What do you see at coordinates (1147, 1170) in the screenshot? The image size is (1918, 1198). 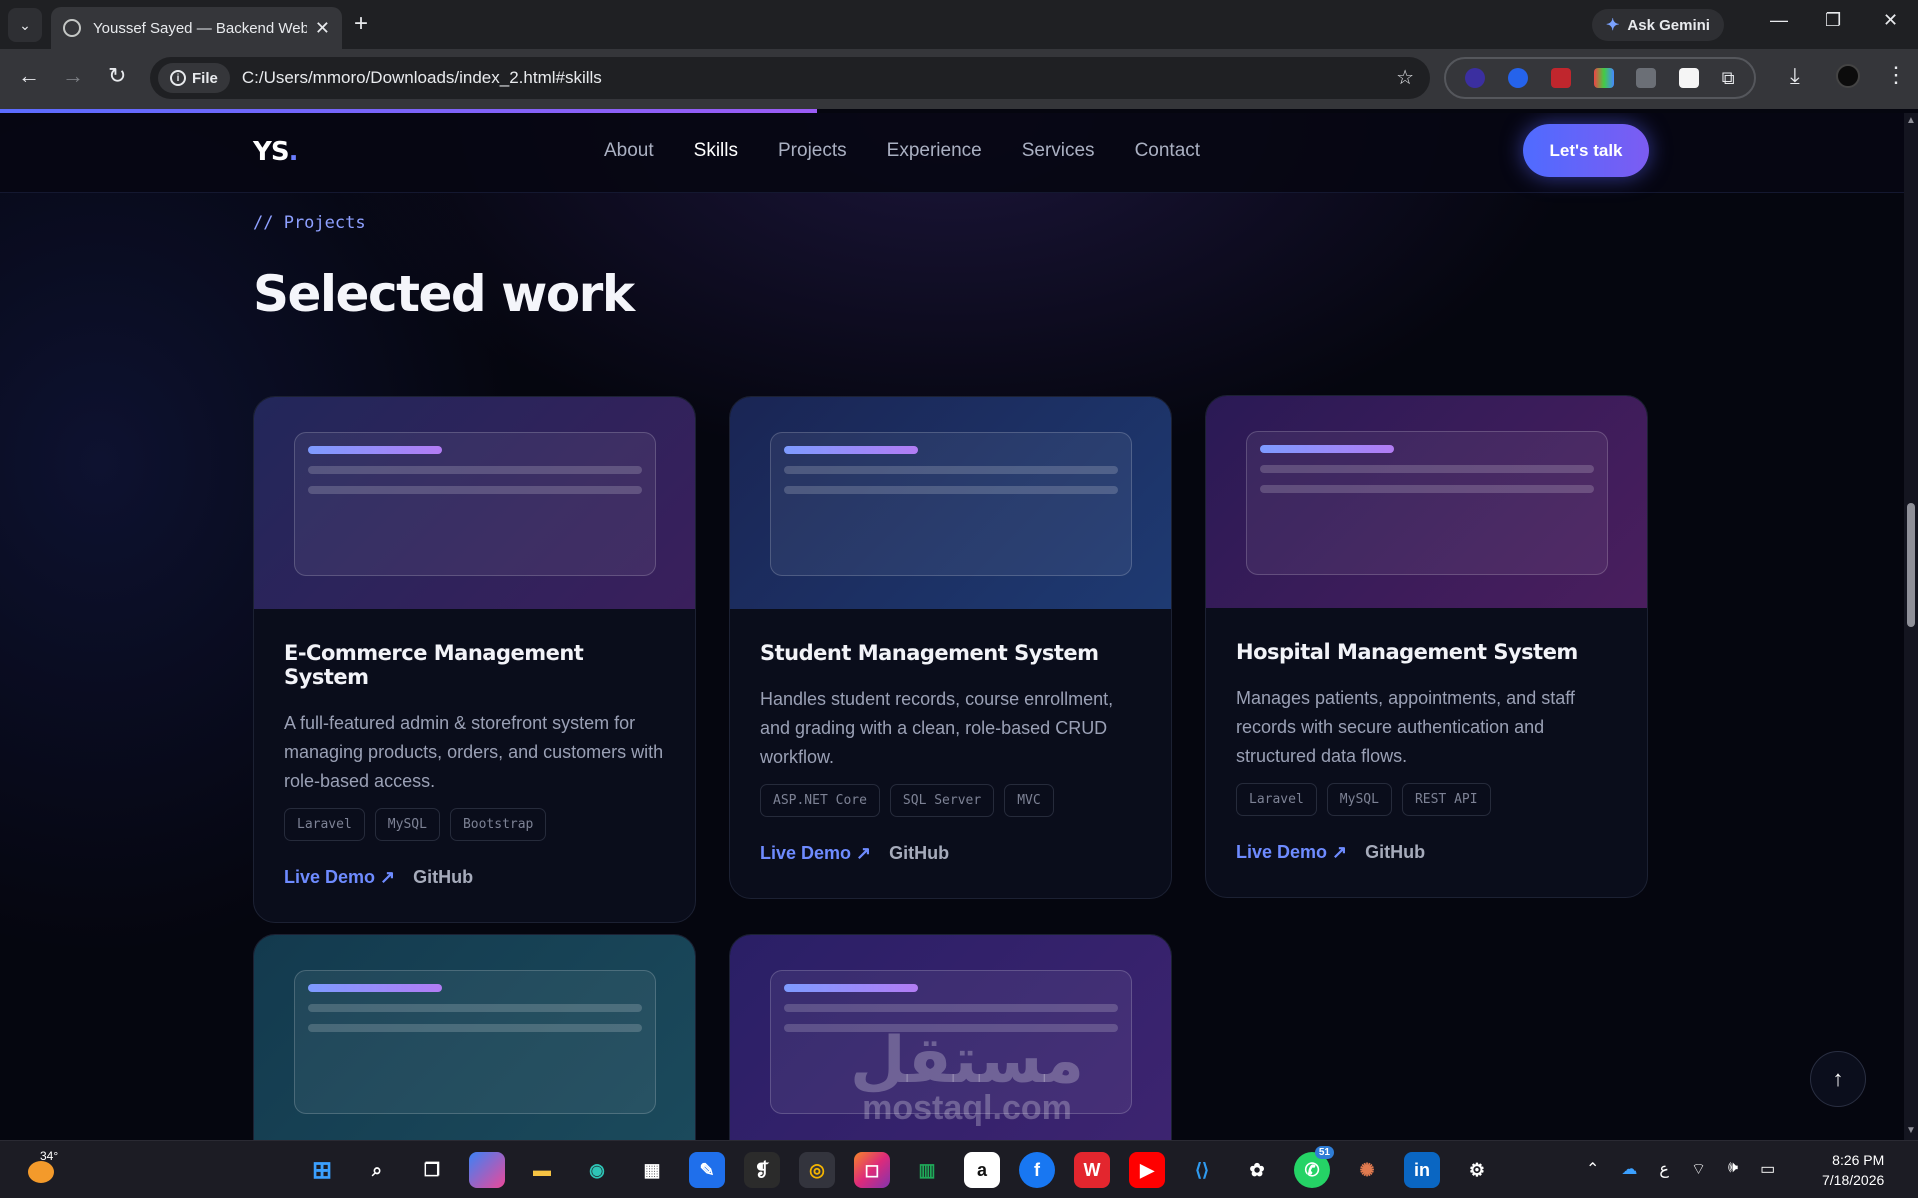 I see `youtube-icon: ▶` at bounding box center [1147, 1170].